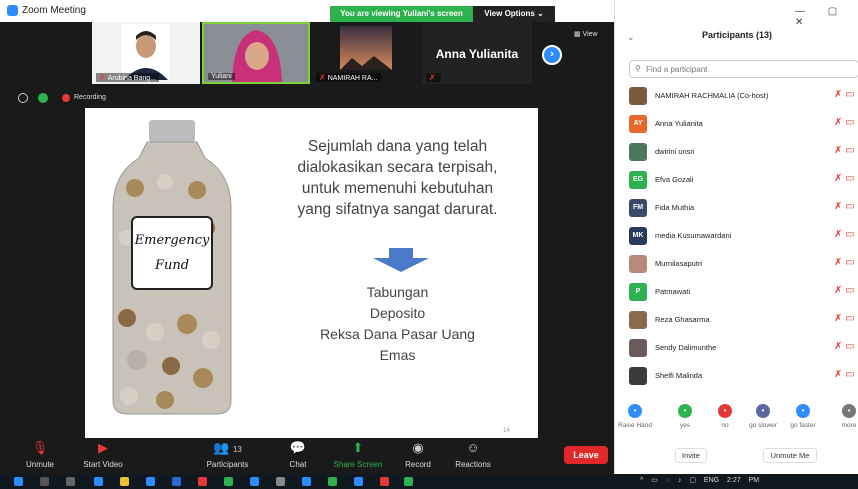  Describe the element at coordinates (473, 454) in the screenshot. I see `reactions-button: ☺ Reactions` at that location.